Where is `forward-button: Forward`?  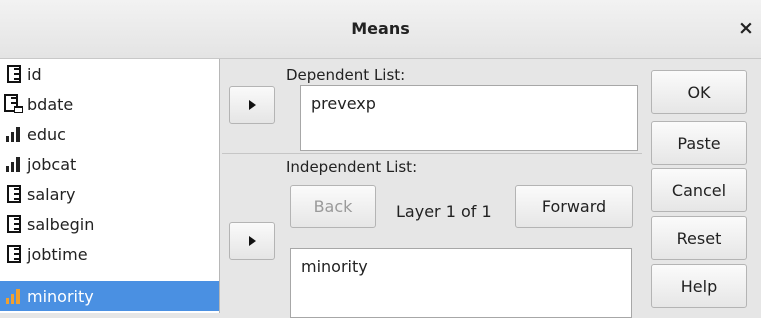 forward-button: Forward is located at coordinates (574, 206).